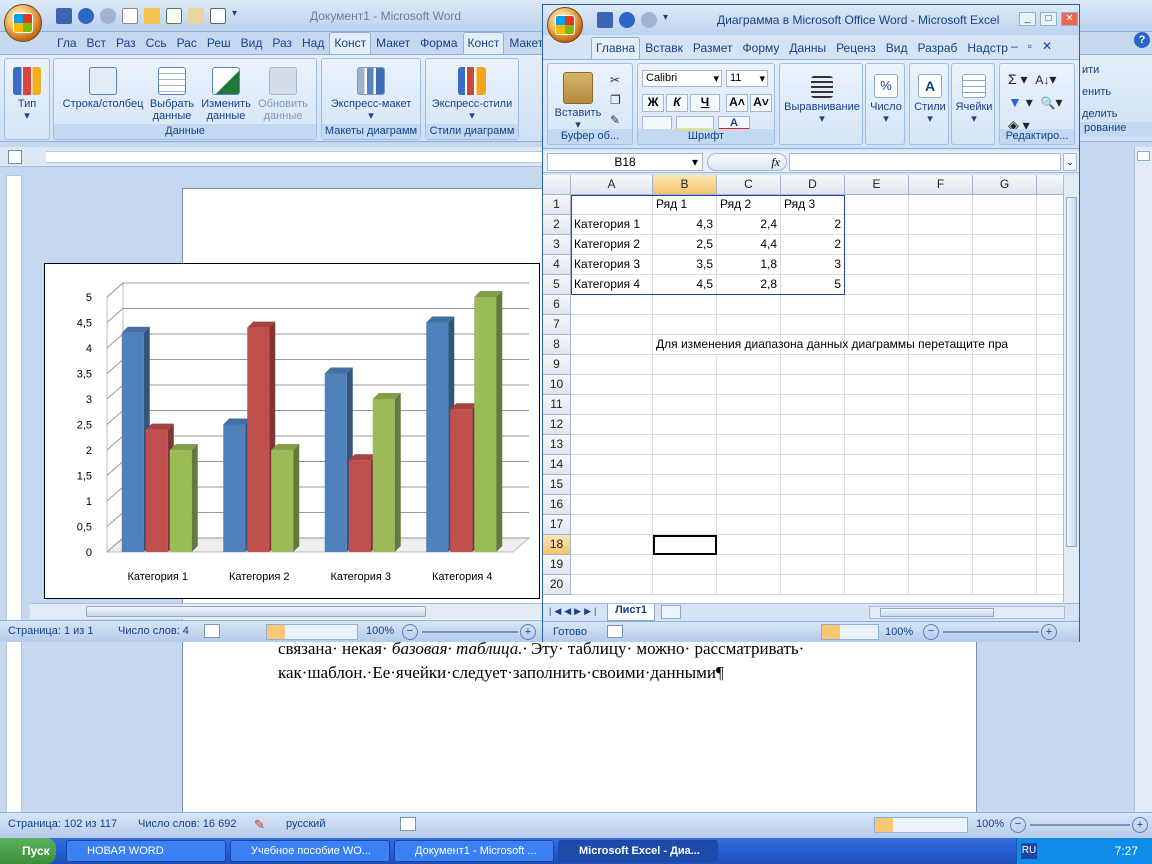 Image resolution: width=1152 pixels, height=864 pixels. Describe the element at coordinates (749, 505) in the screenshot. I see `cell-C16` at that location.